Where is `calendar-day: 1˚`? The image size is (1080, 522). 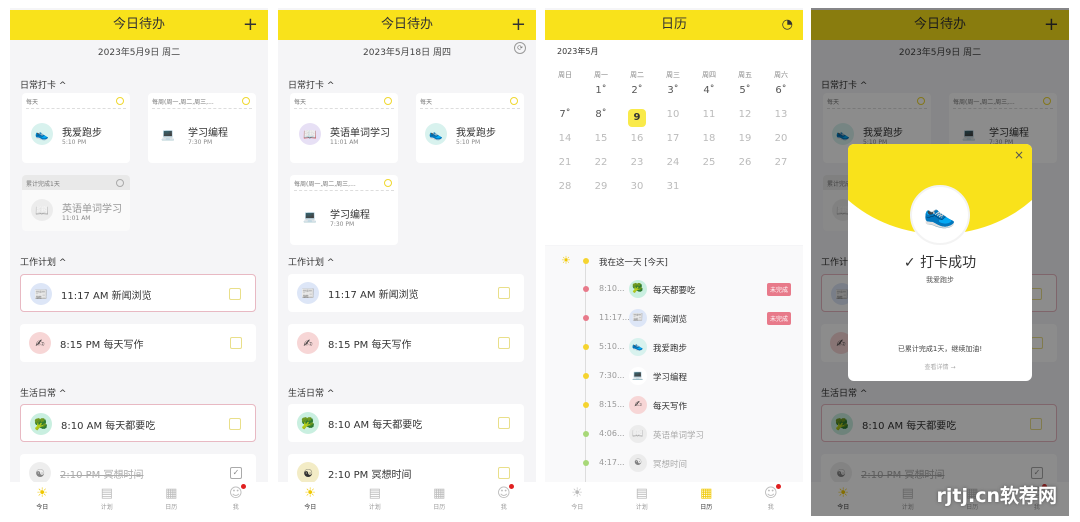 calendar-day: 1˚ is located at coordinates (601, 90).